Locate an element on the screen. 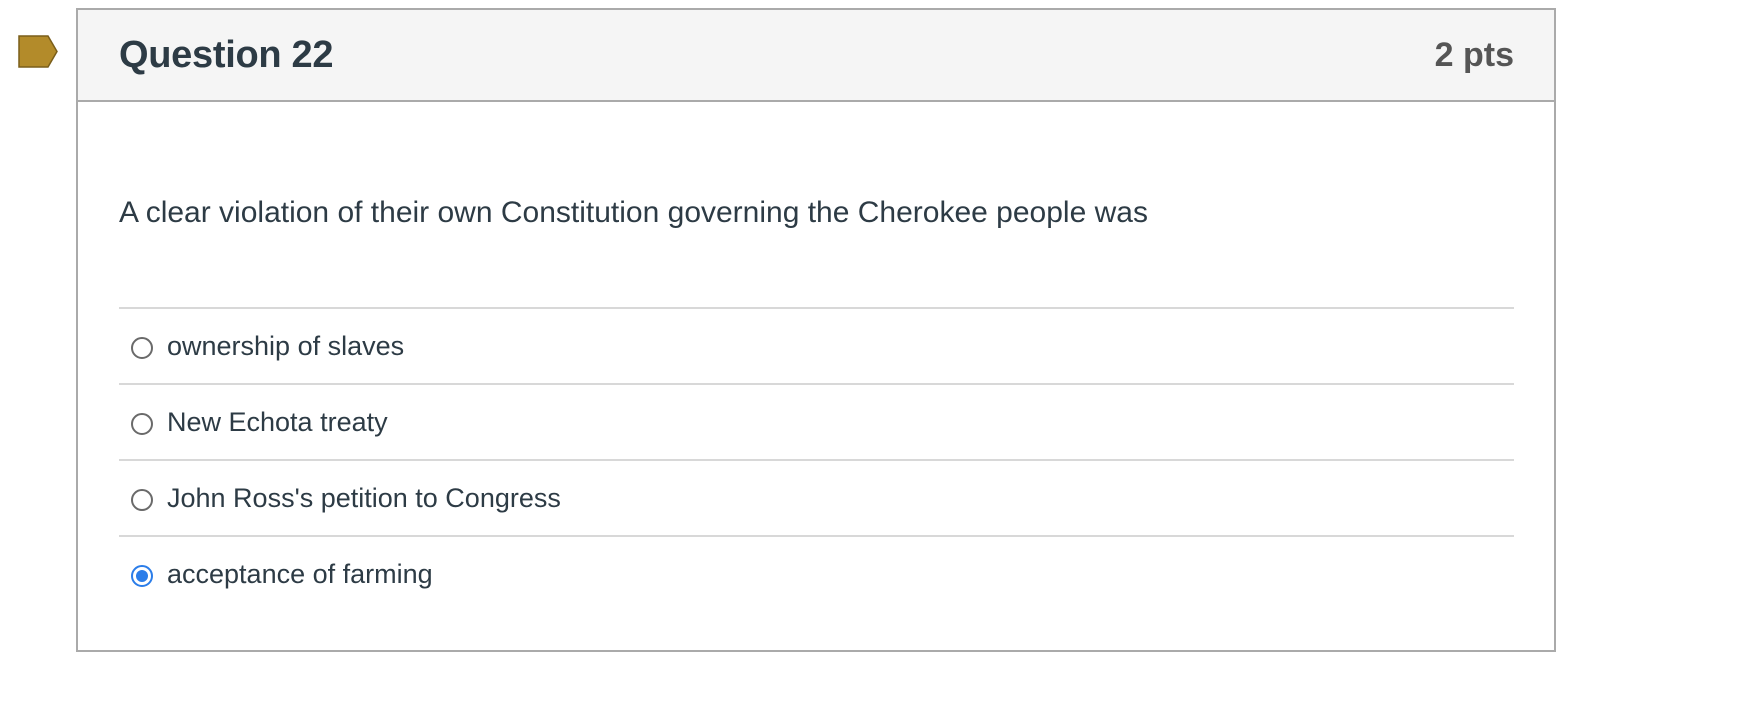 The height and width of the screenshot is (706, 1760). question-title: Question 22 is located at coordinates (226, 54).